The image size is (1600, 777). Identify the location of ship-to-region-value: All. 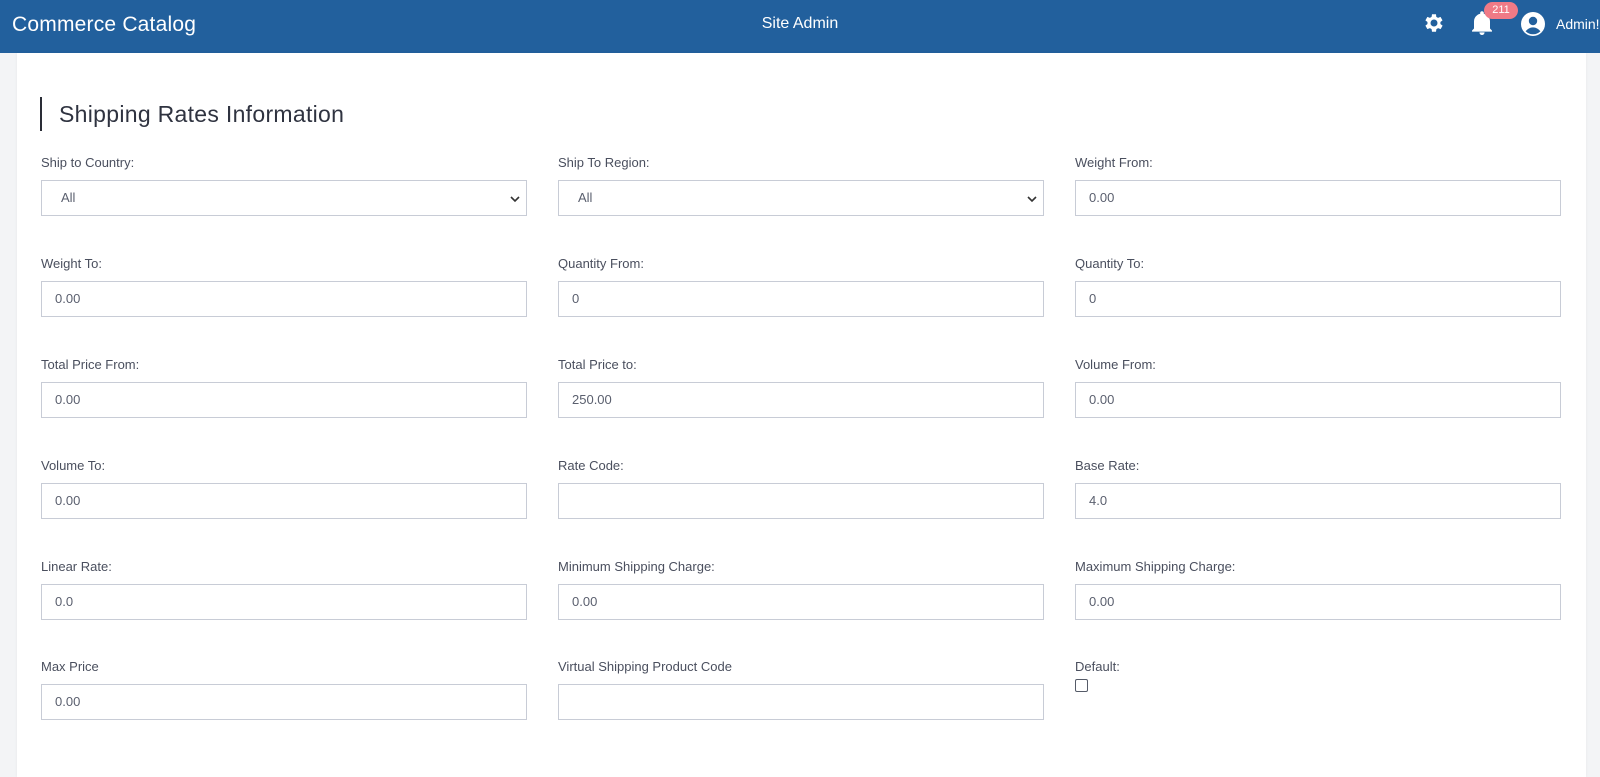
(585, 197).